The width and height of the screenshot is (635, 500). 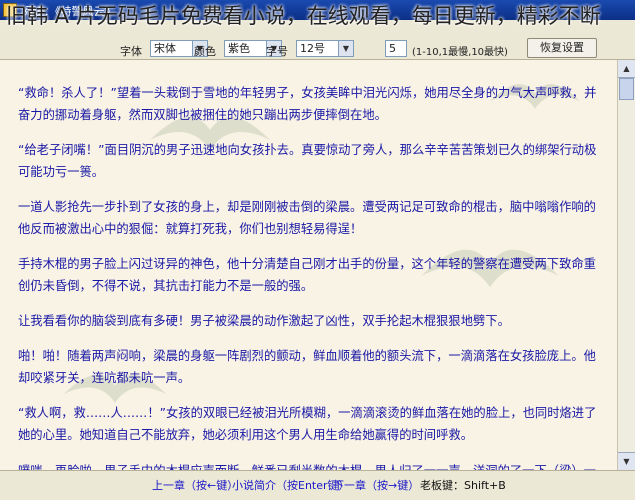 What do you see at coordinates (303, 16) in the screenshot?
I see `page-title: 旧韩 A 片无码毛片免费看小说，在线观看，每日更新，精彩不断` at bounding box center [303, 16].